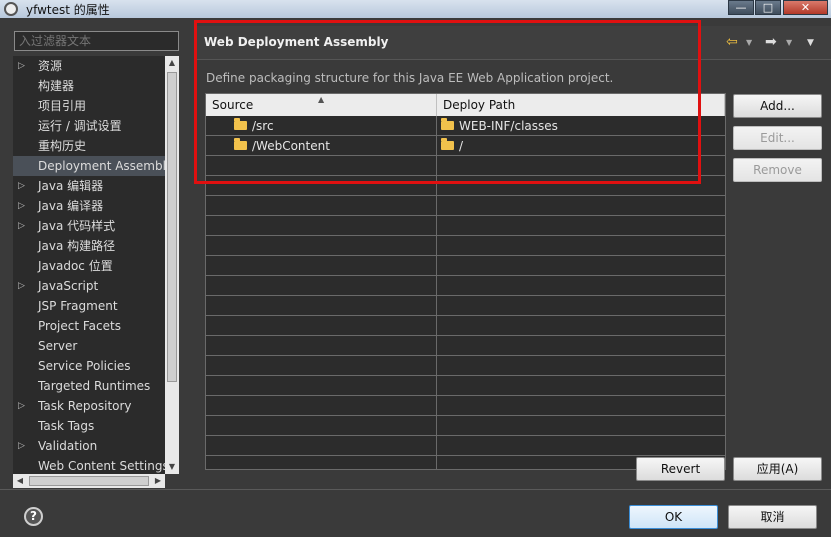 The image size is (831, 537). I want to click on tree-horizontal-scrollbar: ◀ ▶, so click(89, 481).